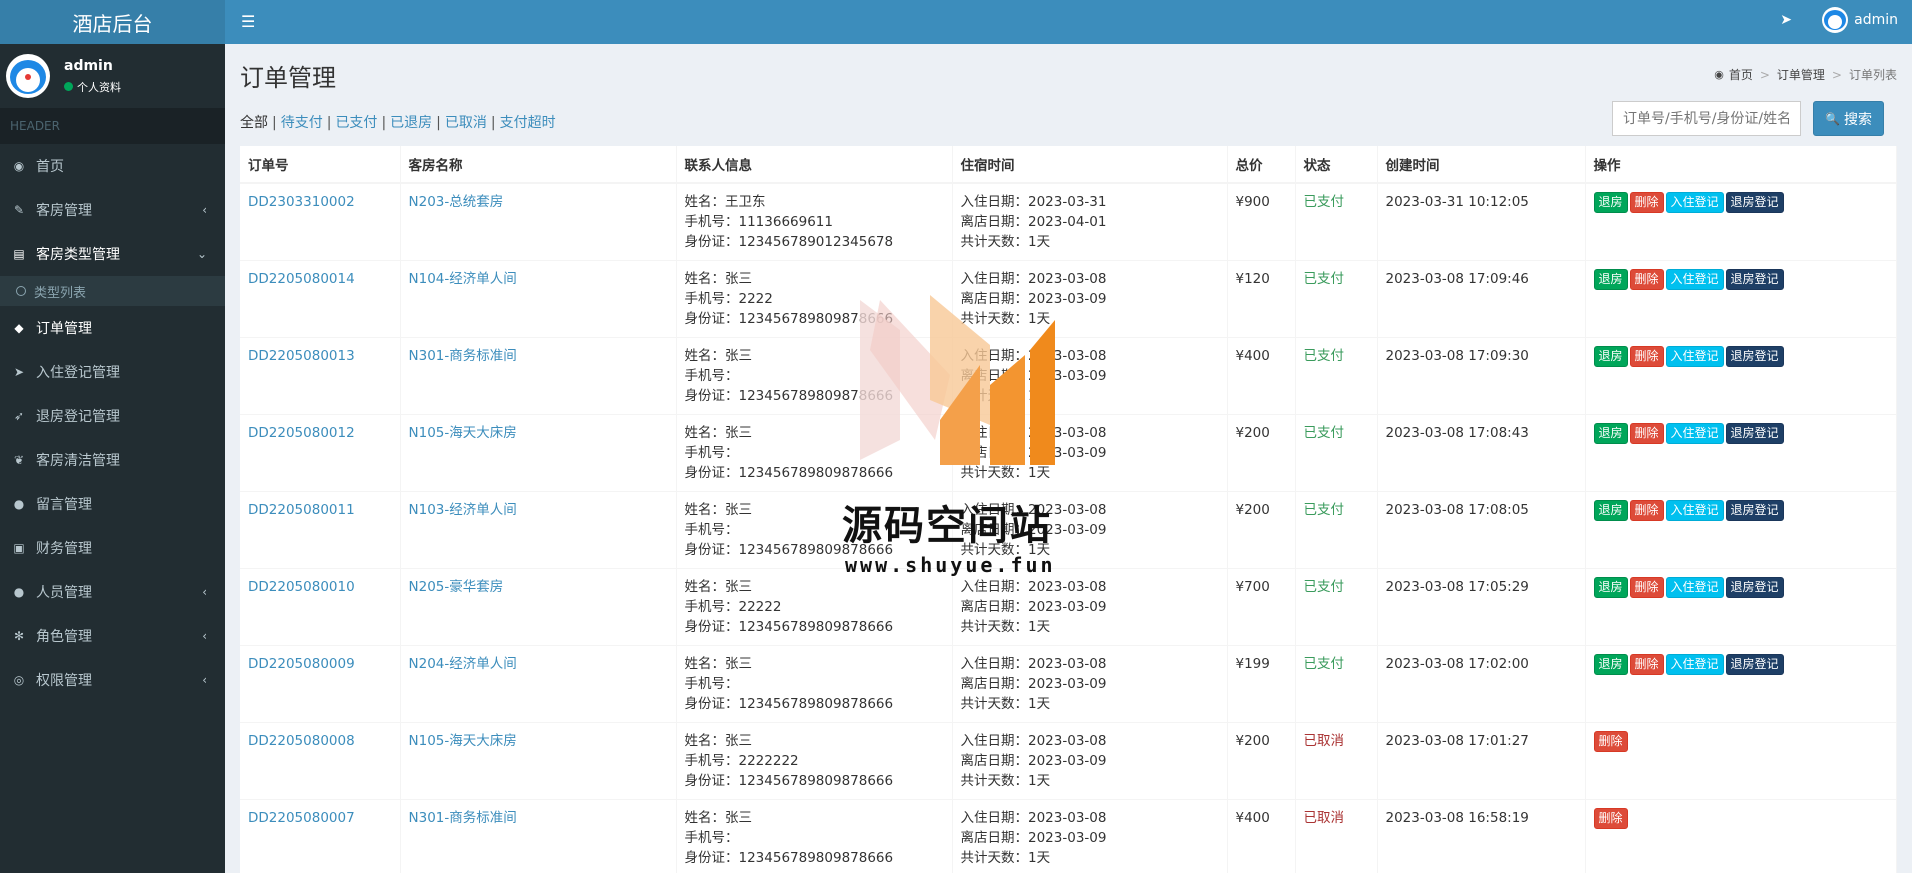 This screenshot has width=1912, height=873. I want to click on search-button: 🔍 搜索, so click(1848, 118).